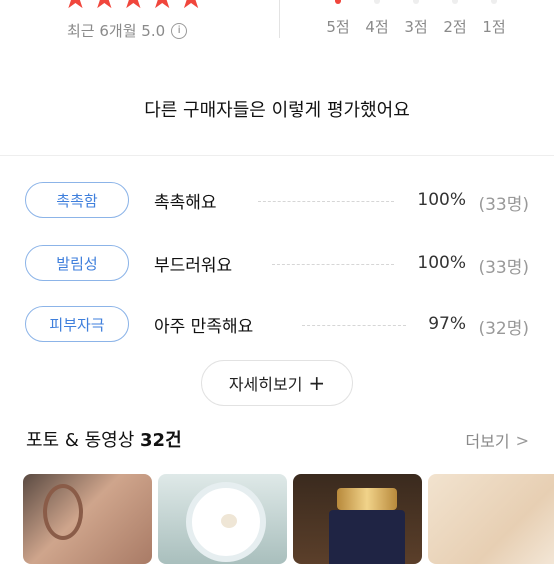 The width and height of the screenshot is (554, 564). What do you see at coordinates (487, 441) in the screenshot?
I see `see-more-label: 더보기` at bounding box center [487, 441].